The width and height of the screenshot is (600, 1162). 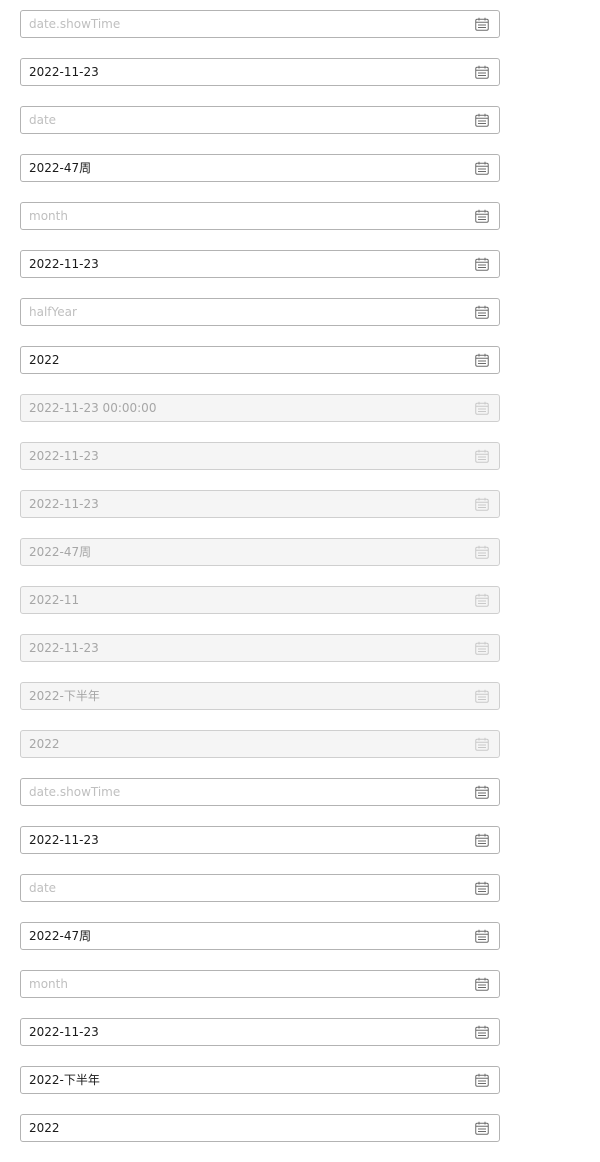 I want to click on date-picker-field: halfYear, so click(x=260, y=312).